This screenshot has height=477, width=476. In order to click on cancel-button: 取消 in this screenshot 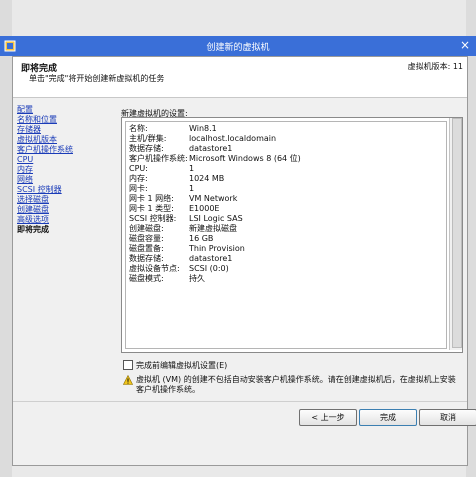, I will do `click(447, 417)`.